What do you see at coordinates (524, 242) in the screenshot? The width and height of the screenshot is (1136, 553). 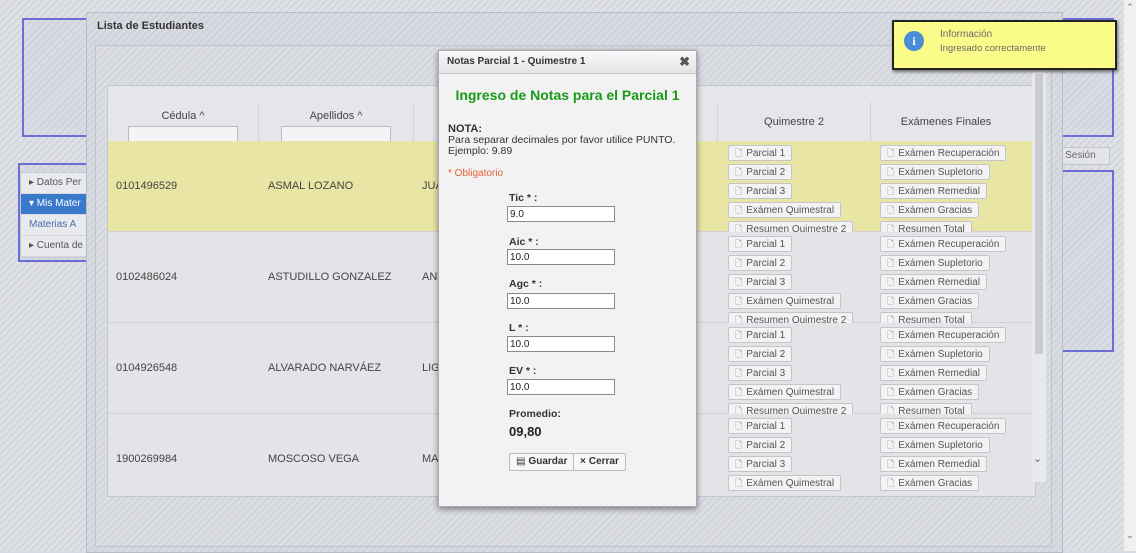 I see `aic-label: Aic * :` at bounding box center [524, 242].